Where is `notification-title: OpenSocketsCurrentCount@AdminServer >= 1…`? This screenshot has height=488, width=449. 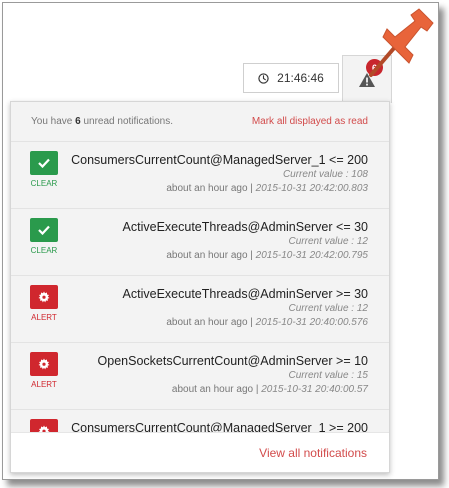 notification-title: OpenSocketsCurrentCount@AdminServer >= 1… is located at coordinates (232, 361).